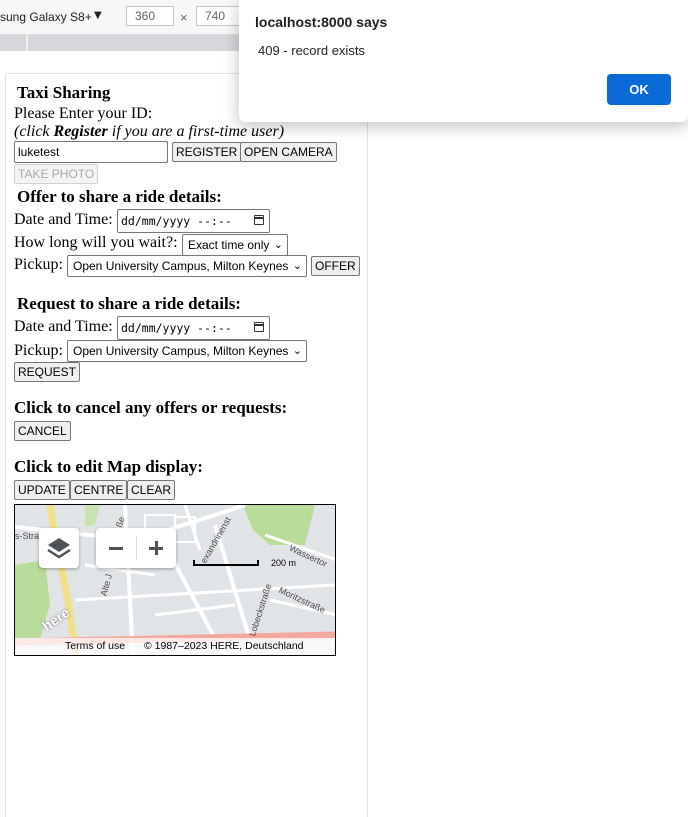 This screenshot has width=688, height=817. What do you see at coordinates (207, 152) in the screenshot?
I see `register-button: REGISTER` at bounding box center [207, 152].